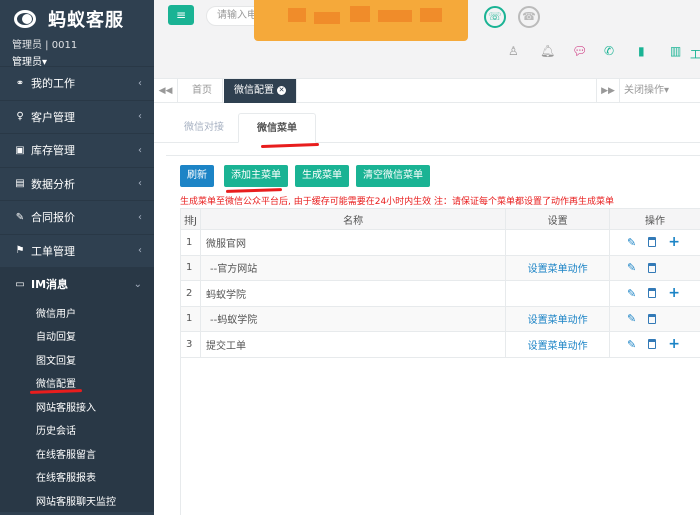  I want to click on sitemap-icon: ⚑, so click(20, 251).